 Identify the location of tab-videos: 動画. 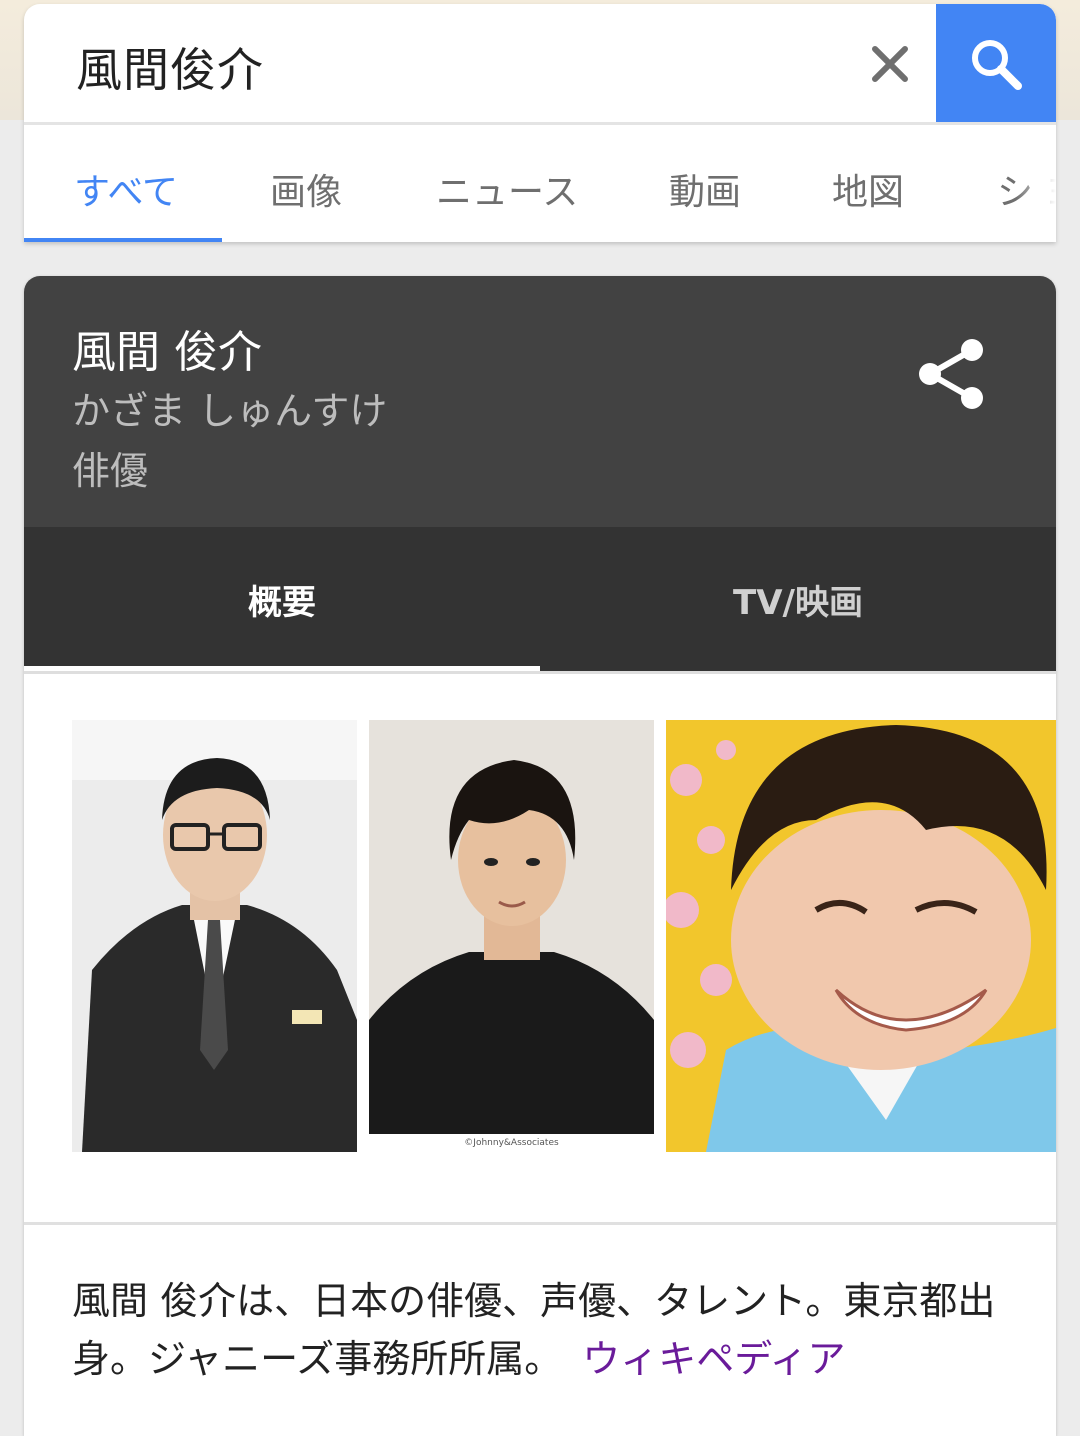
(705, 189).